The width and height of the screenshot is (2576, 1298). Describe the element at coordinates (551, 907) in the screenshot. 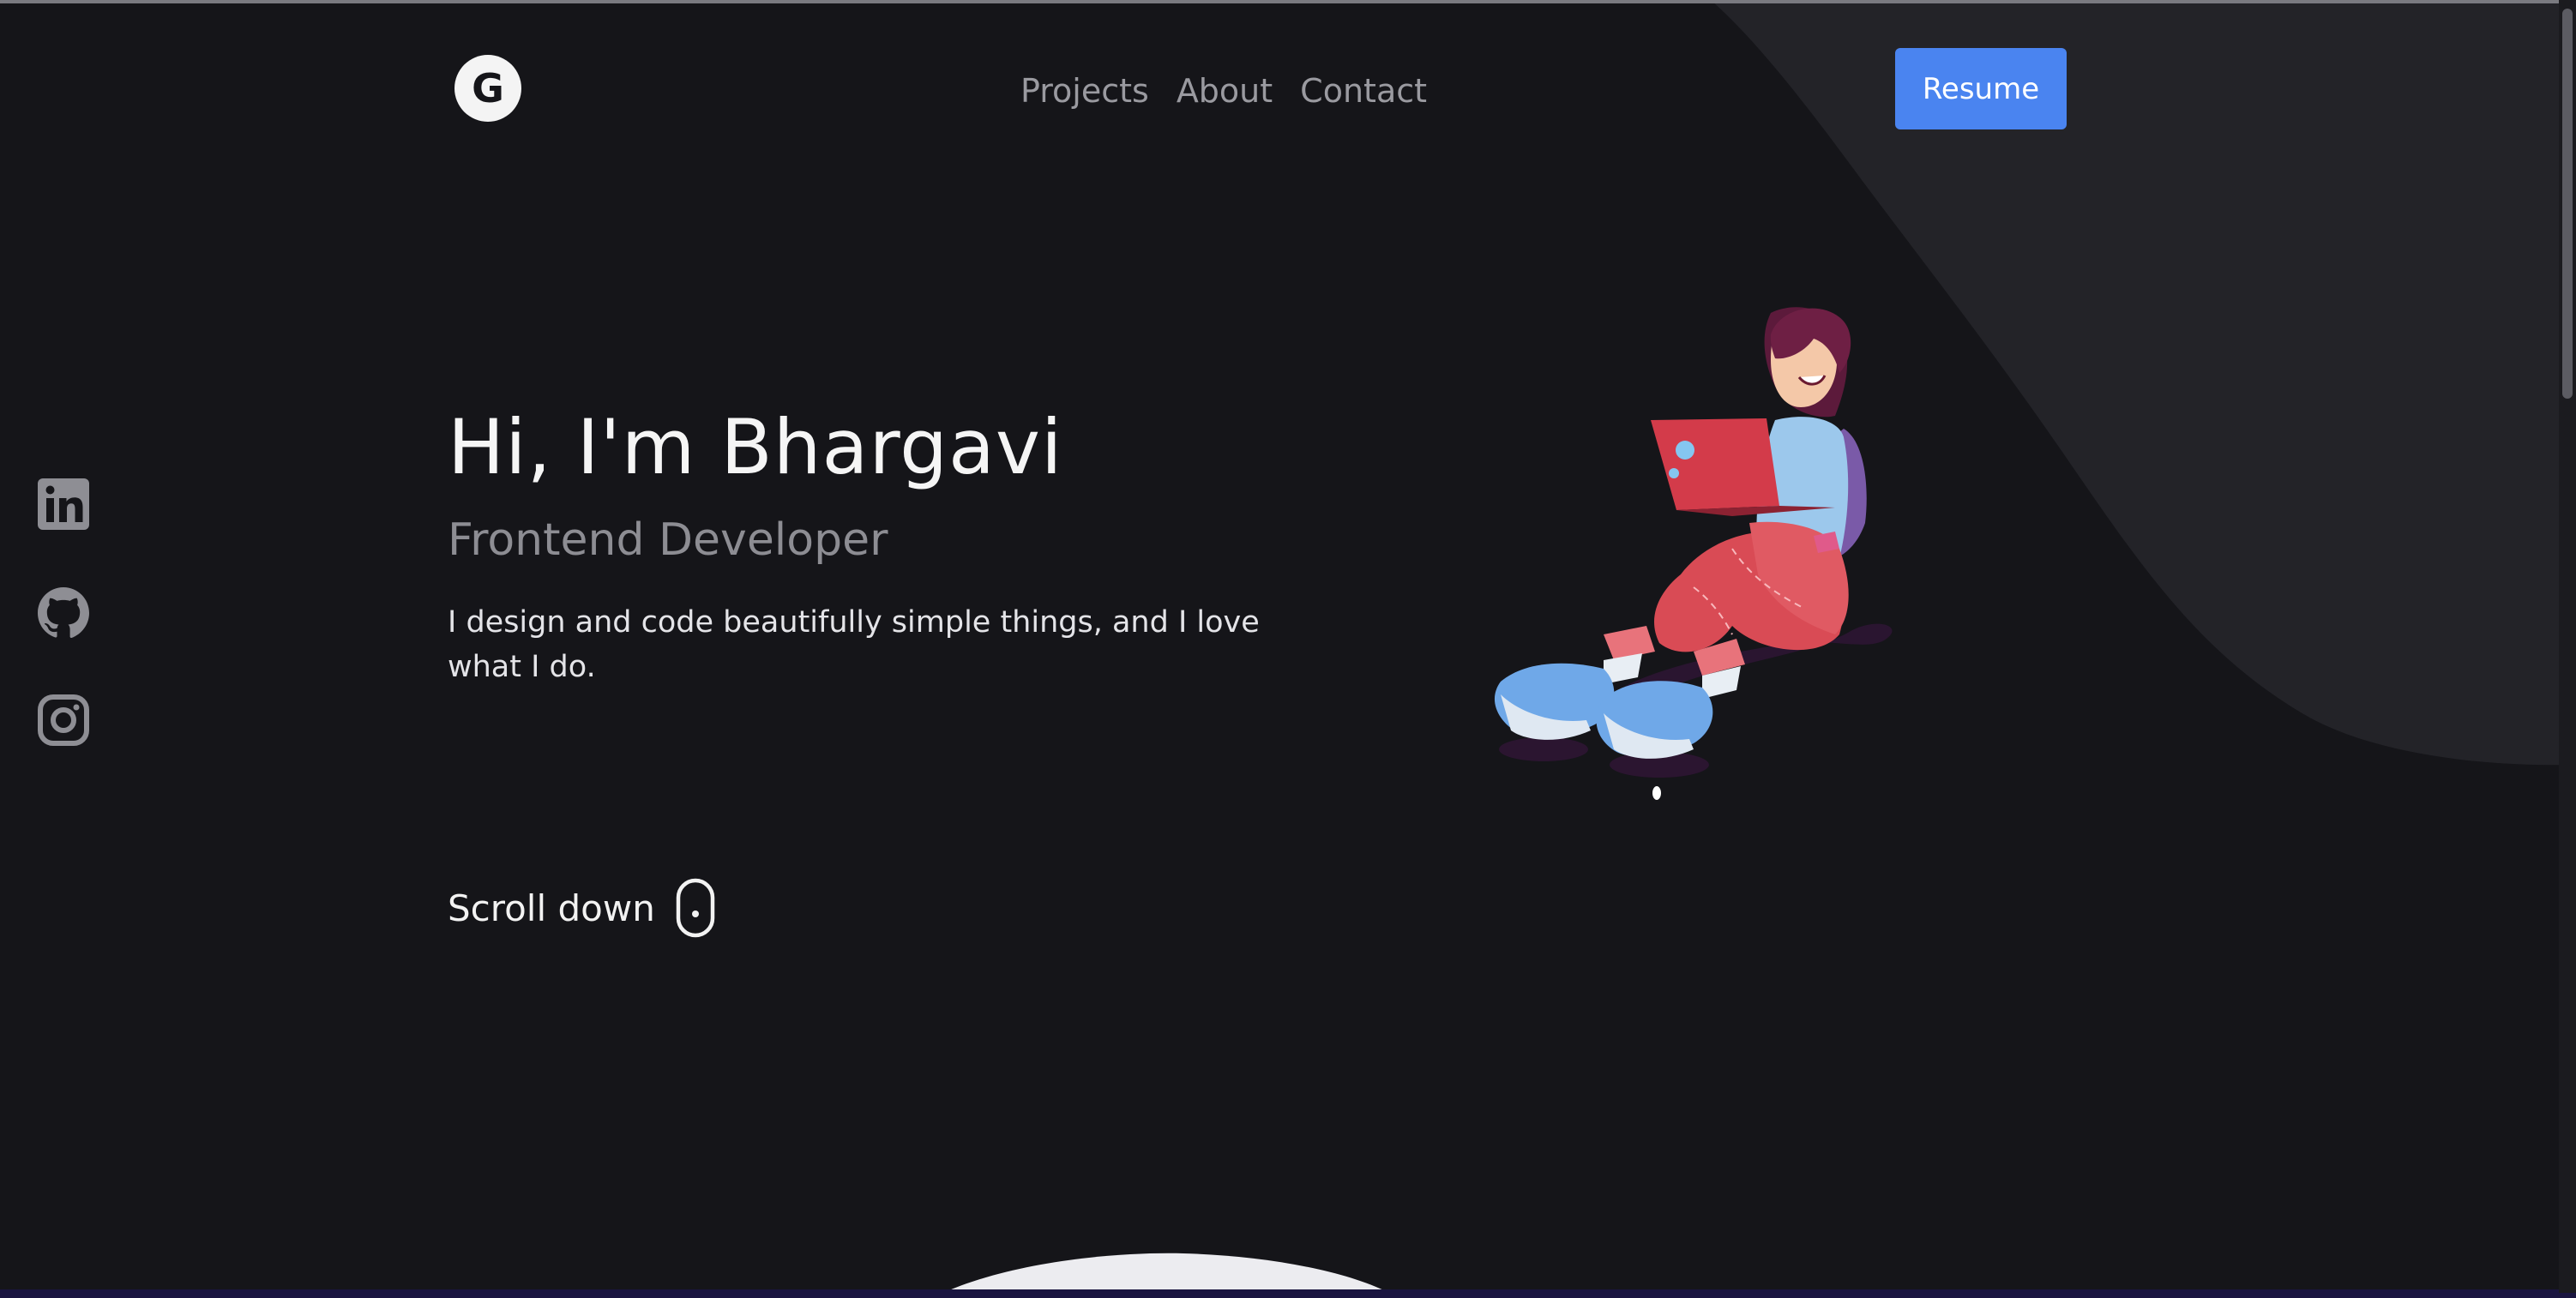

I see `scroll-down-label: Scroll down` at that location.